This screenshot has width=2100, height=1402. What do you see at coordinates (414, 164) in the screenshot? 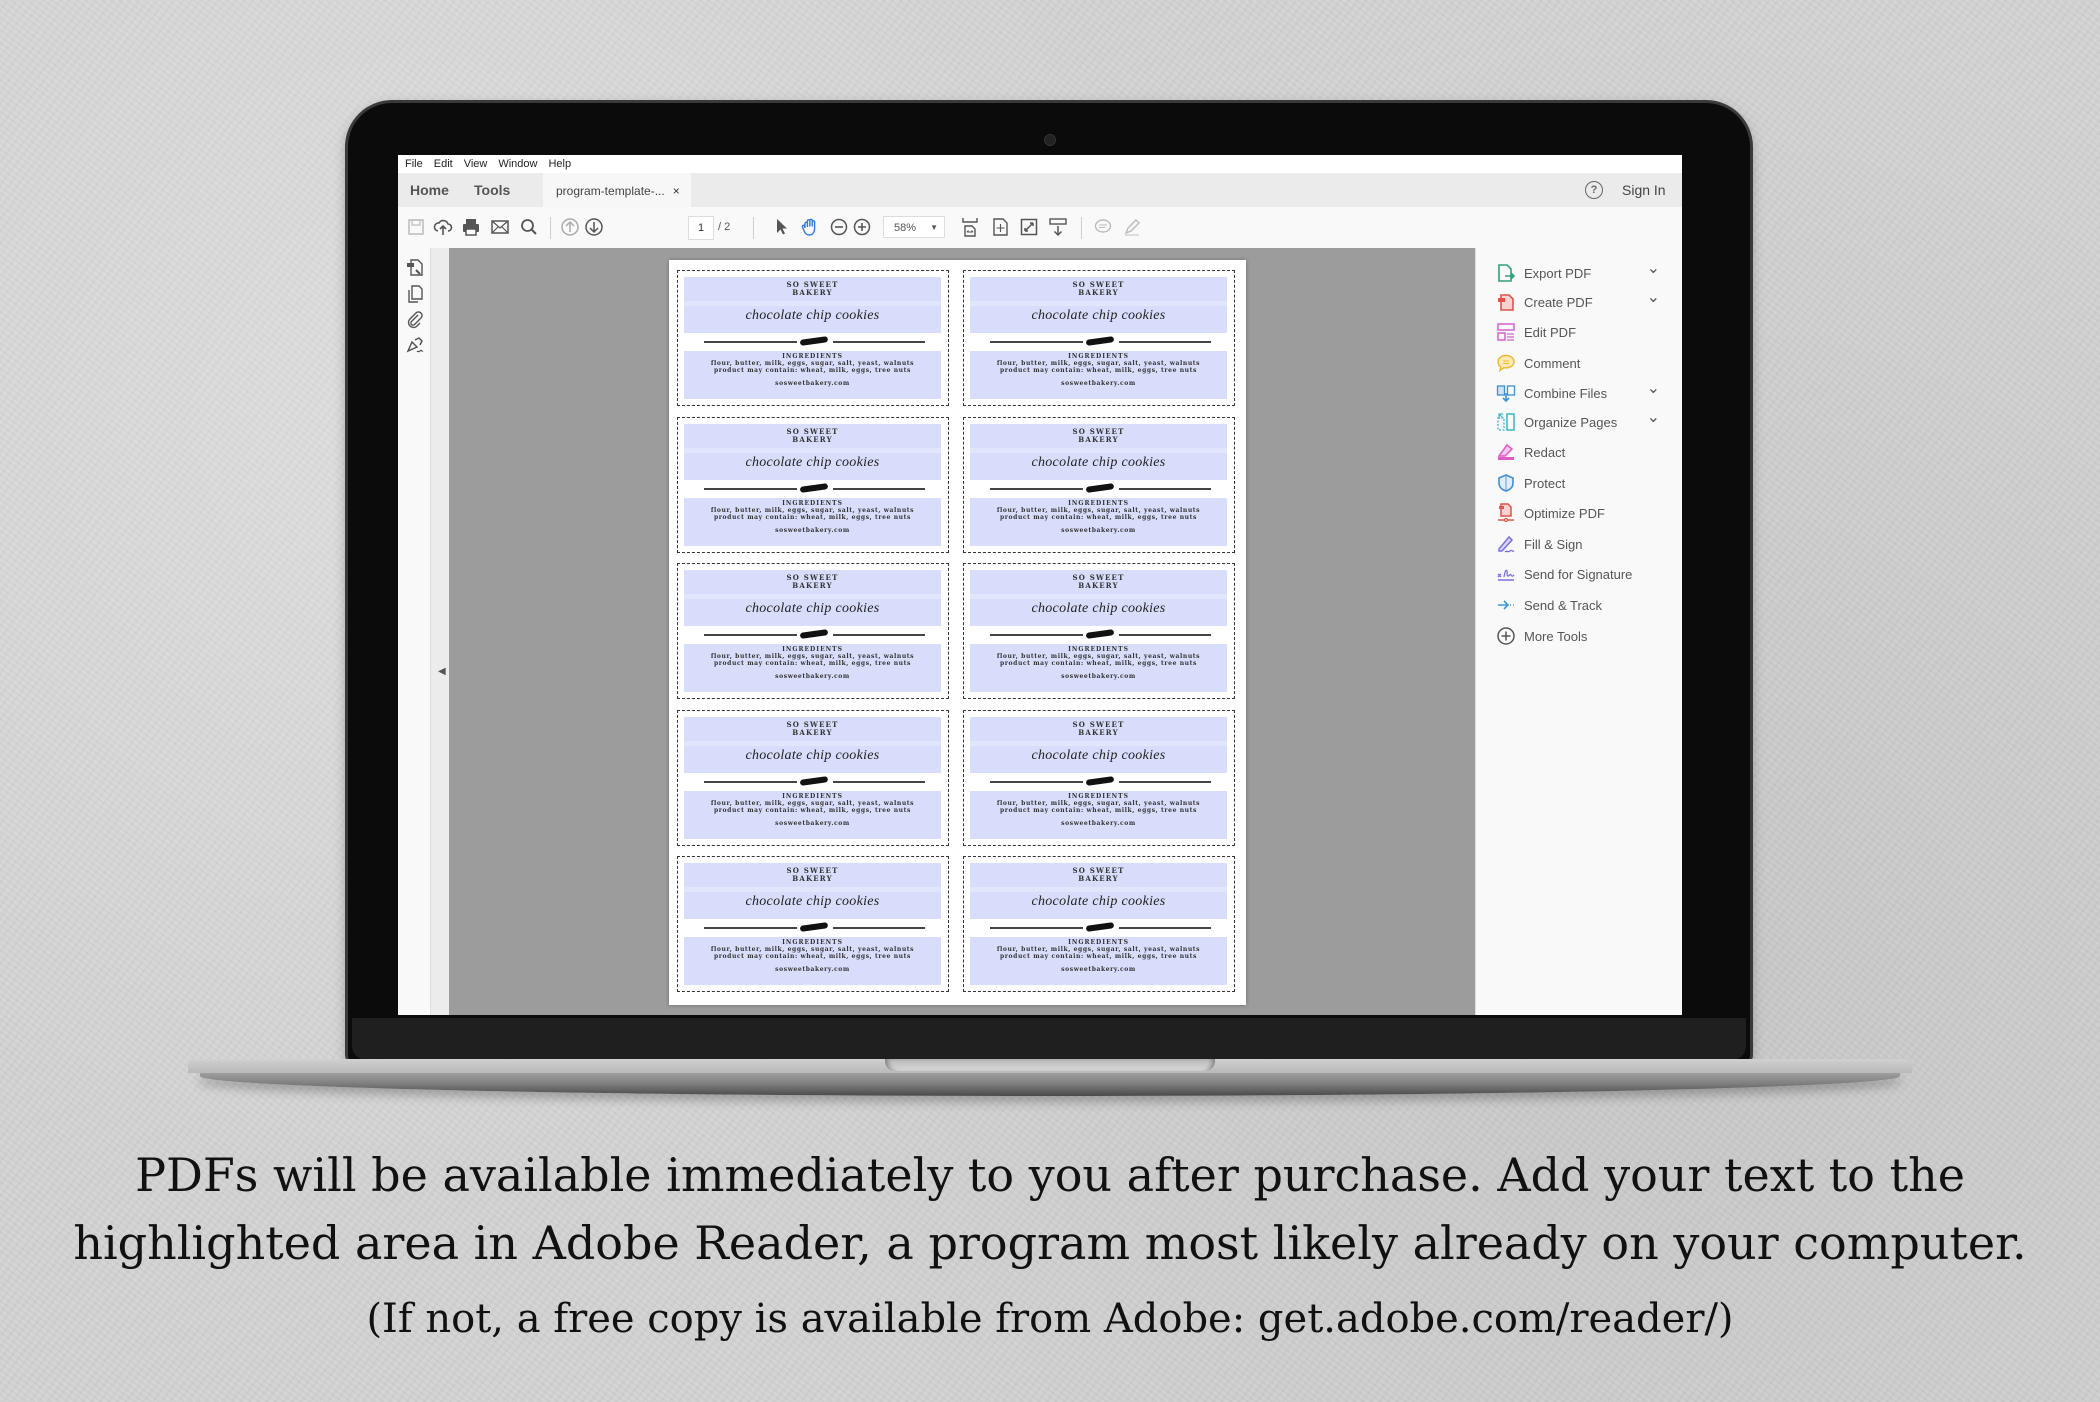
I see `menu-file: File` at bounding box center [414, 164].